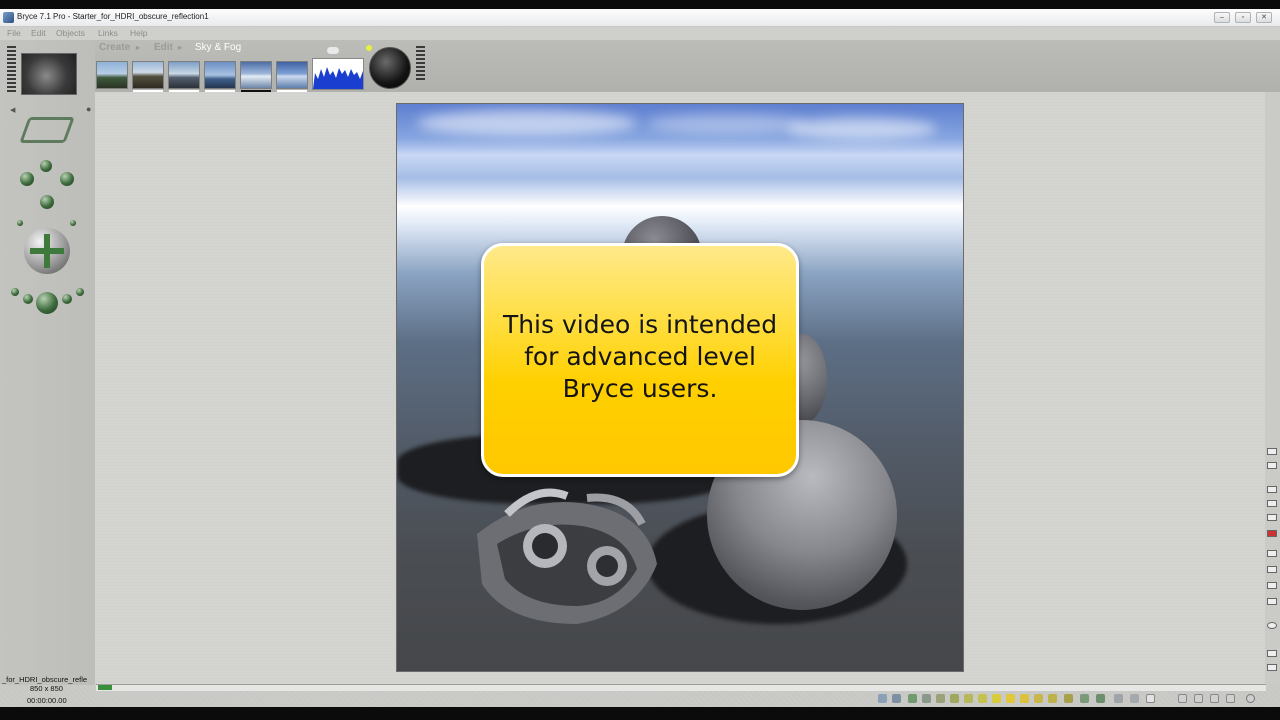 This screenshot has width=1280, height=720. Describe the element at coordinates (8, 17) in the screenshot. I see `bryce-app-icon` at that location.